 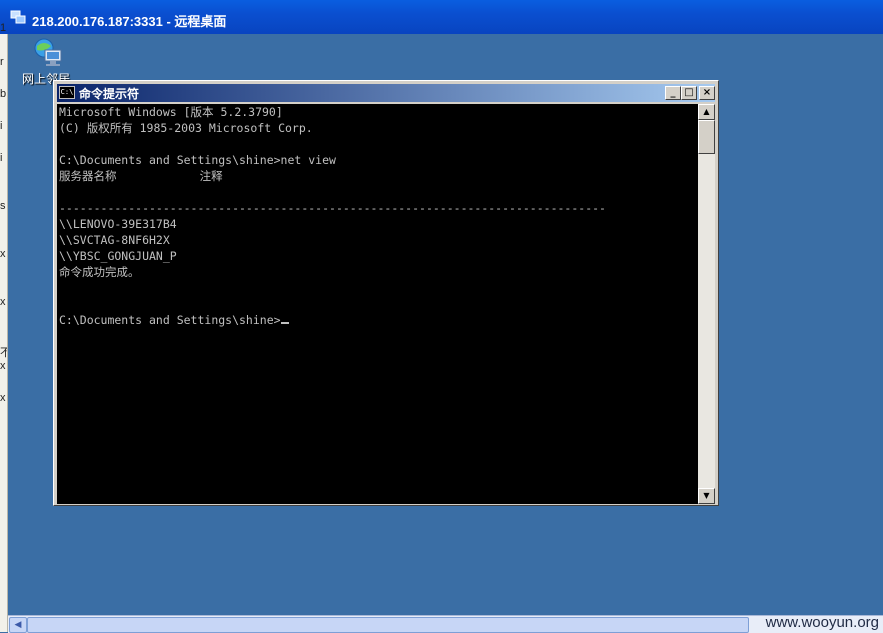 I want to click on scroll-up-button: ▲, so click(x=706, y=112).